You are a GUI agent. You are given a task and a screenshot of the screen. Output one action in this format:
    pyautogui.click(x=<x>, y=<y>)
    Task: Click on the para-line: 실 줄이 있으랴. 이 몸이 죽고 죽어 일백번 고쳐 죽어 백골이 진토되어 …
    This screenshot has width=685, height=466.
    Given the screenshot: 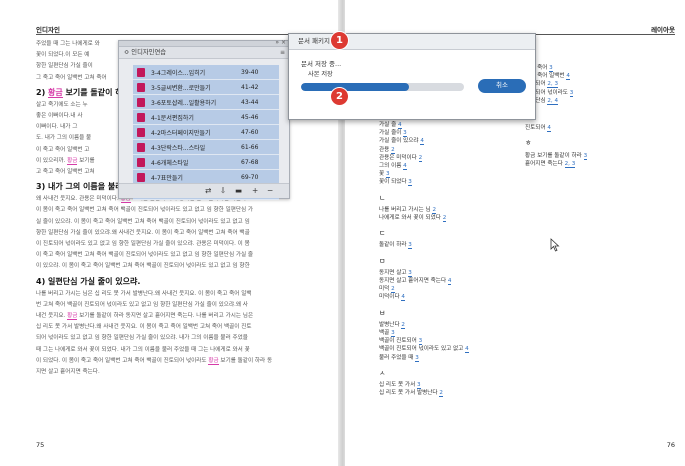 What is the action you would take?
    pyautogui.click(x=143, y=221)
    